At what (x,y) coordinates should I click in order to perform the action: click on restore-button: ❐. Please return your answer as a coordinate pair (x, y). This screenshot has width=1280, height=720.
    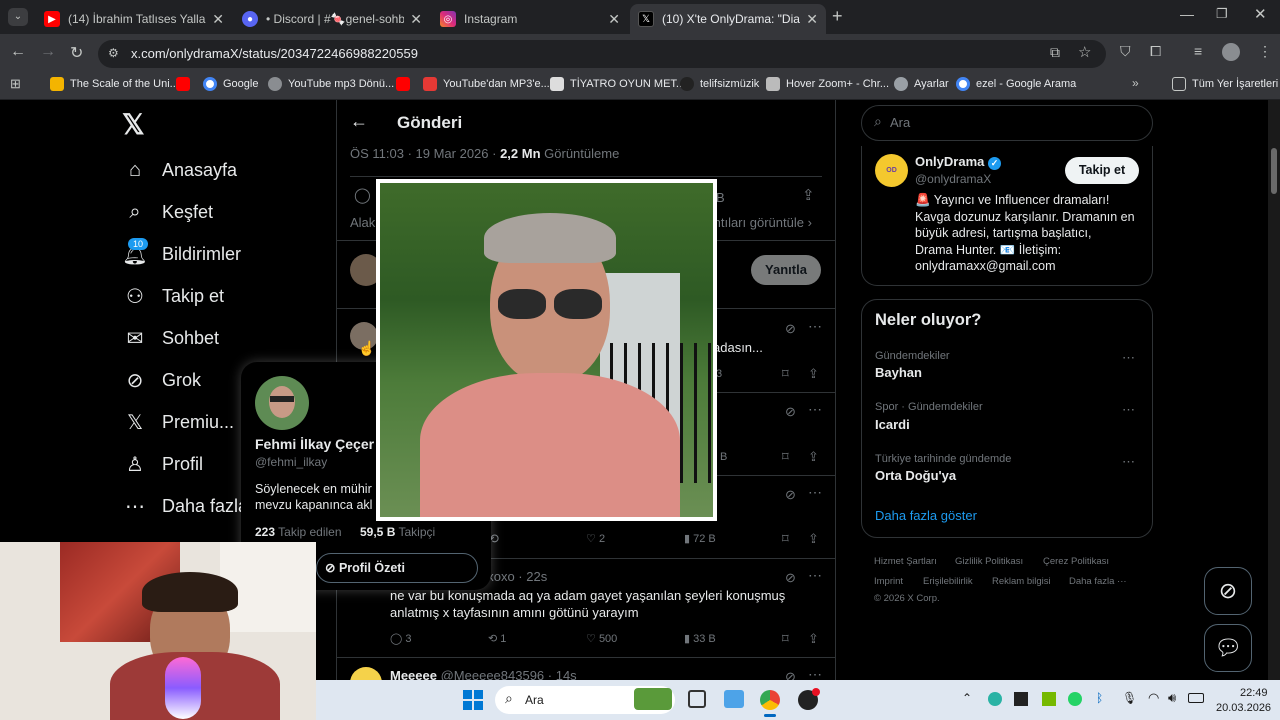
    Looking at the image, I should click on (1222, 14).